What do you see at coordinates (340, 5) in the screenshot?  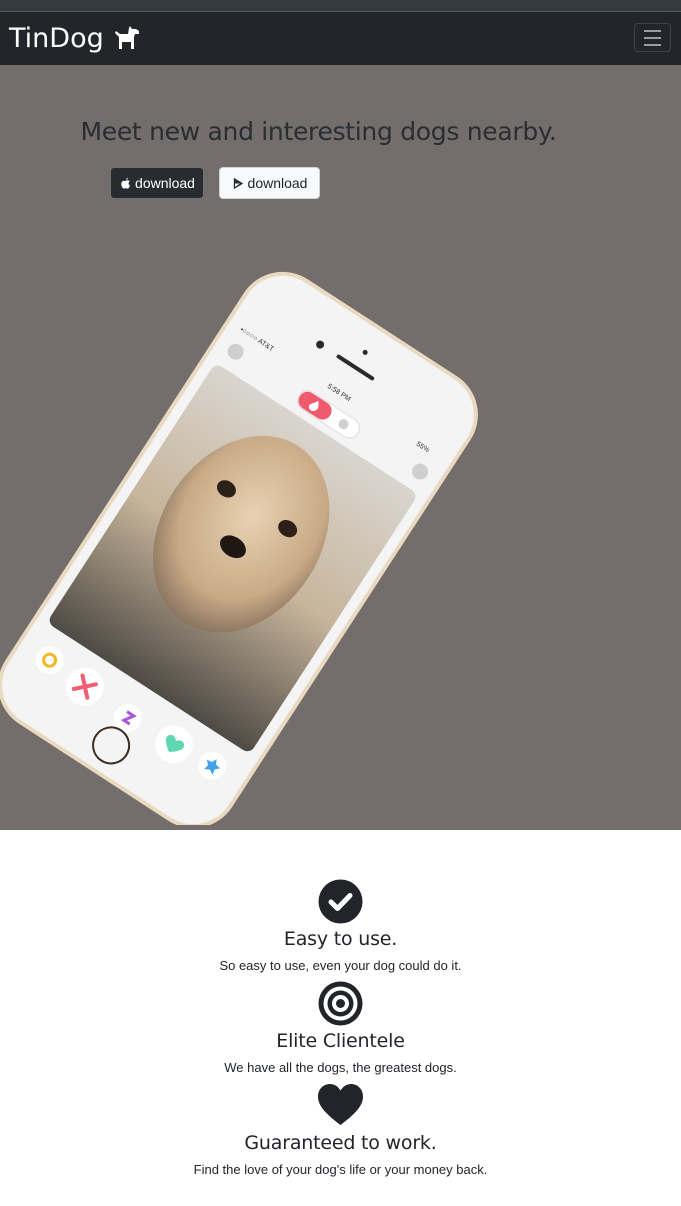 I see `browser-top-bar` at bounding box center [340, 5].